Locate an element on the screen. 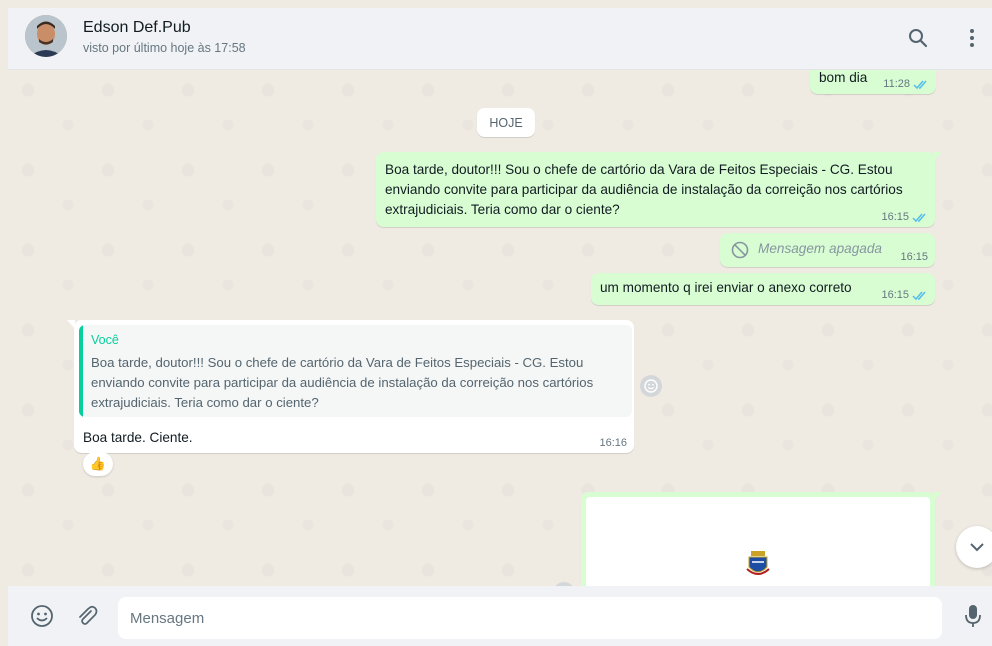 Image resolution: width=992 pixels, height=646 pixels. composer-bar is located at coordinates (500, 616).